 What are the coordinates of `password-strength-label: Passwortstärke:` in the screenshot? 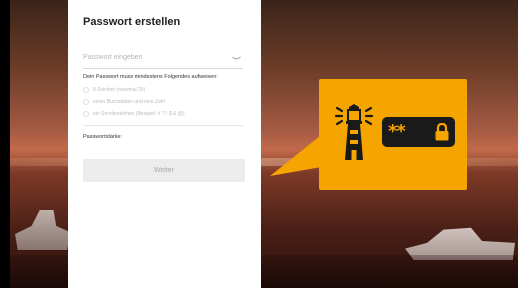 It's located at (103, 137).